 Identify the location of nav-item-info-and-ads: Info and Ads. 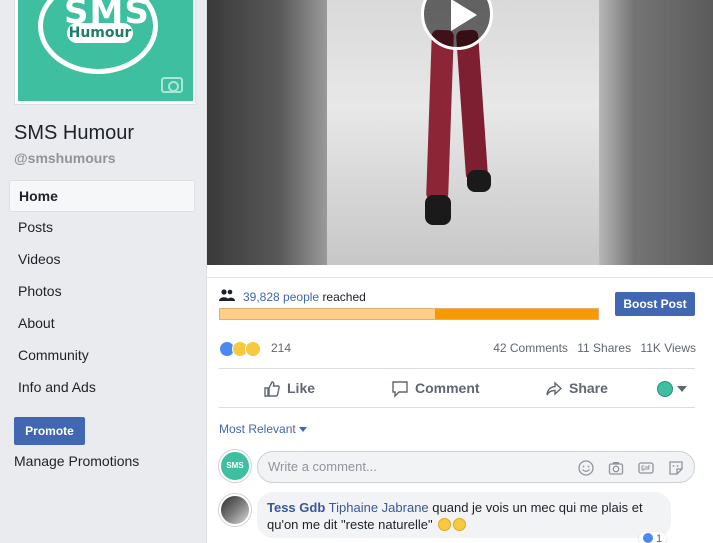
(102, 388).